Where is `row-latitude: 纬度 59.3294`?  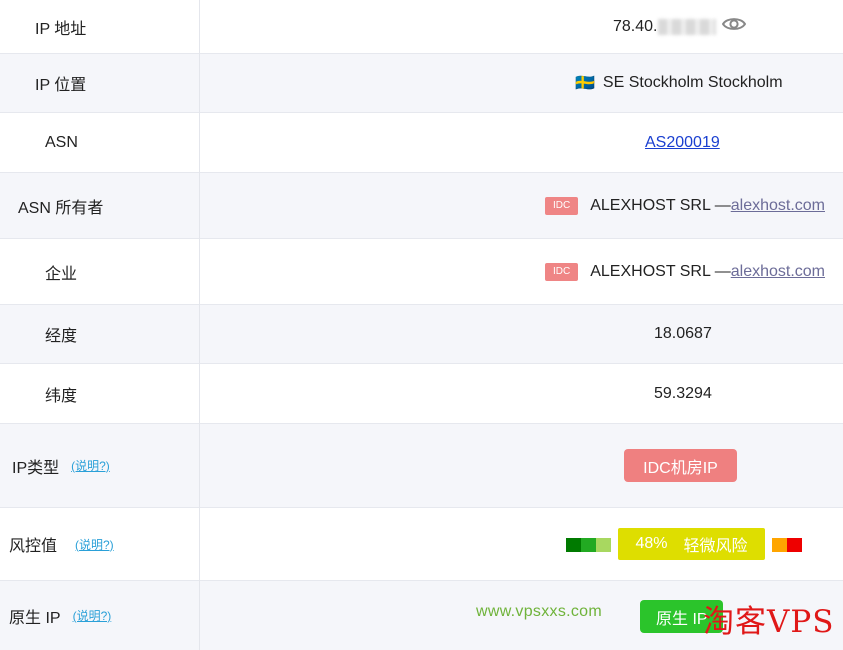
row-latitude: 纬度 59.3294 is located at coordinates (421, 394).